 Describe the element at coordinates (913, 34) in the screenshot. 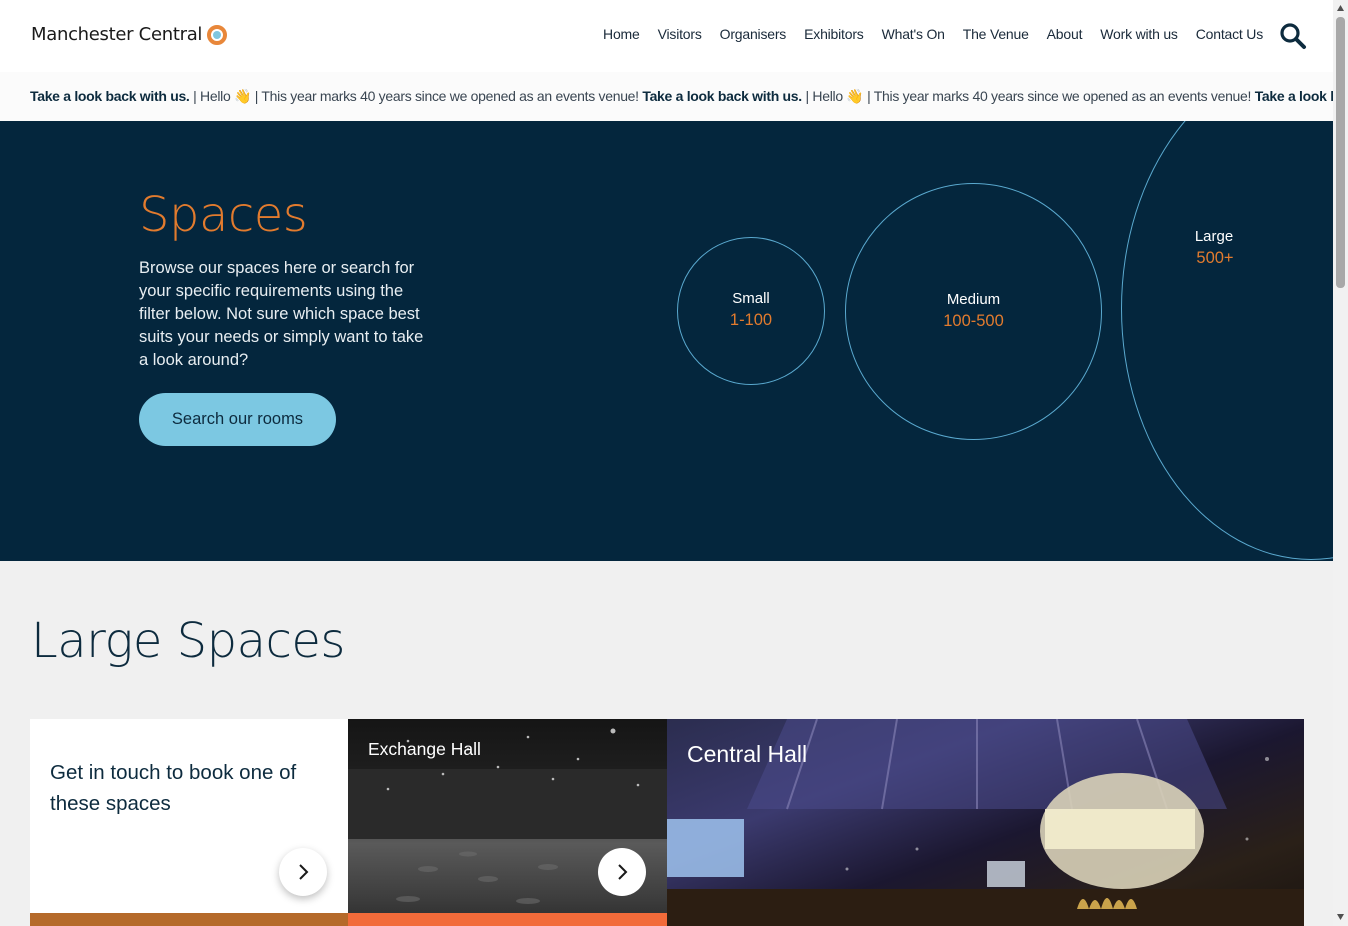

I see `nav-whats-on: What's On` at that location.